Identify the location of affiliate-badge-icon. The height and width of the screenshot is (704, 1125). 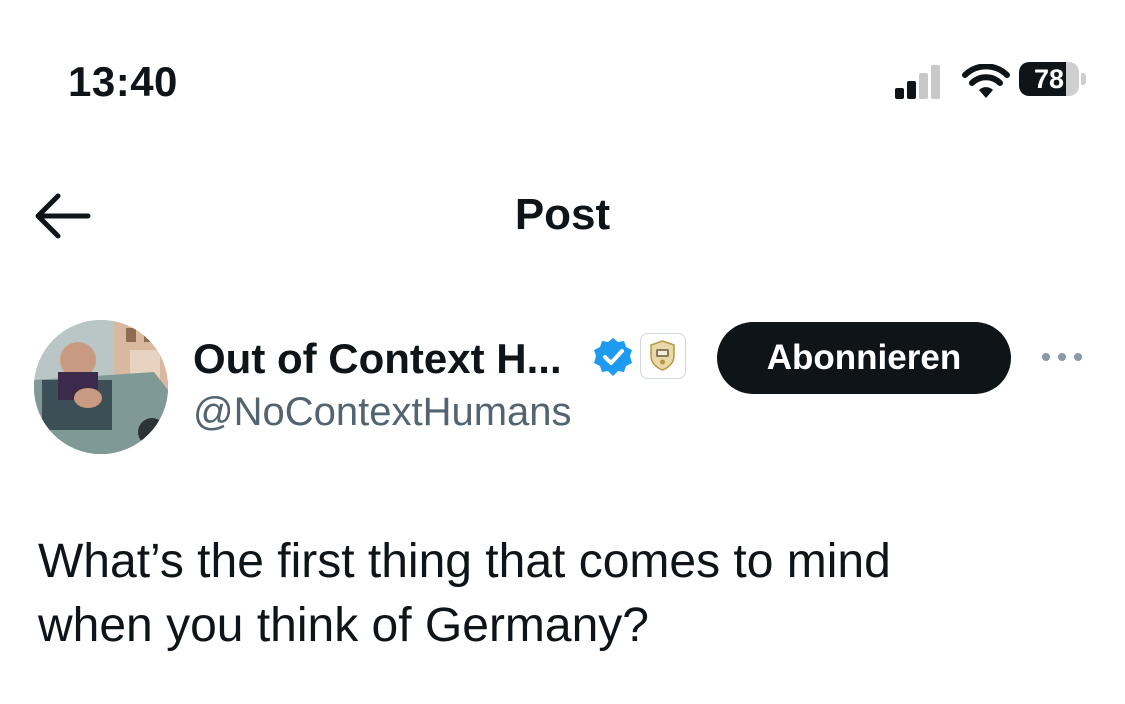
(663, 356).